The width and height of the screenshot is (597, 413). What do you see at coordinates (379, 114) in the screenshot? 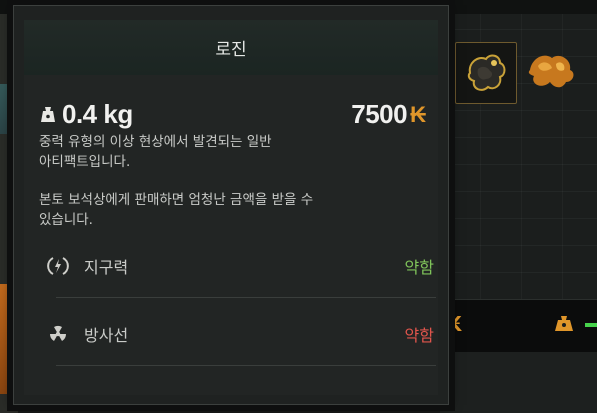
I see `price-value: 7500` at bounding box center [379, 114].